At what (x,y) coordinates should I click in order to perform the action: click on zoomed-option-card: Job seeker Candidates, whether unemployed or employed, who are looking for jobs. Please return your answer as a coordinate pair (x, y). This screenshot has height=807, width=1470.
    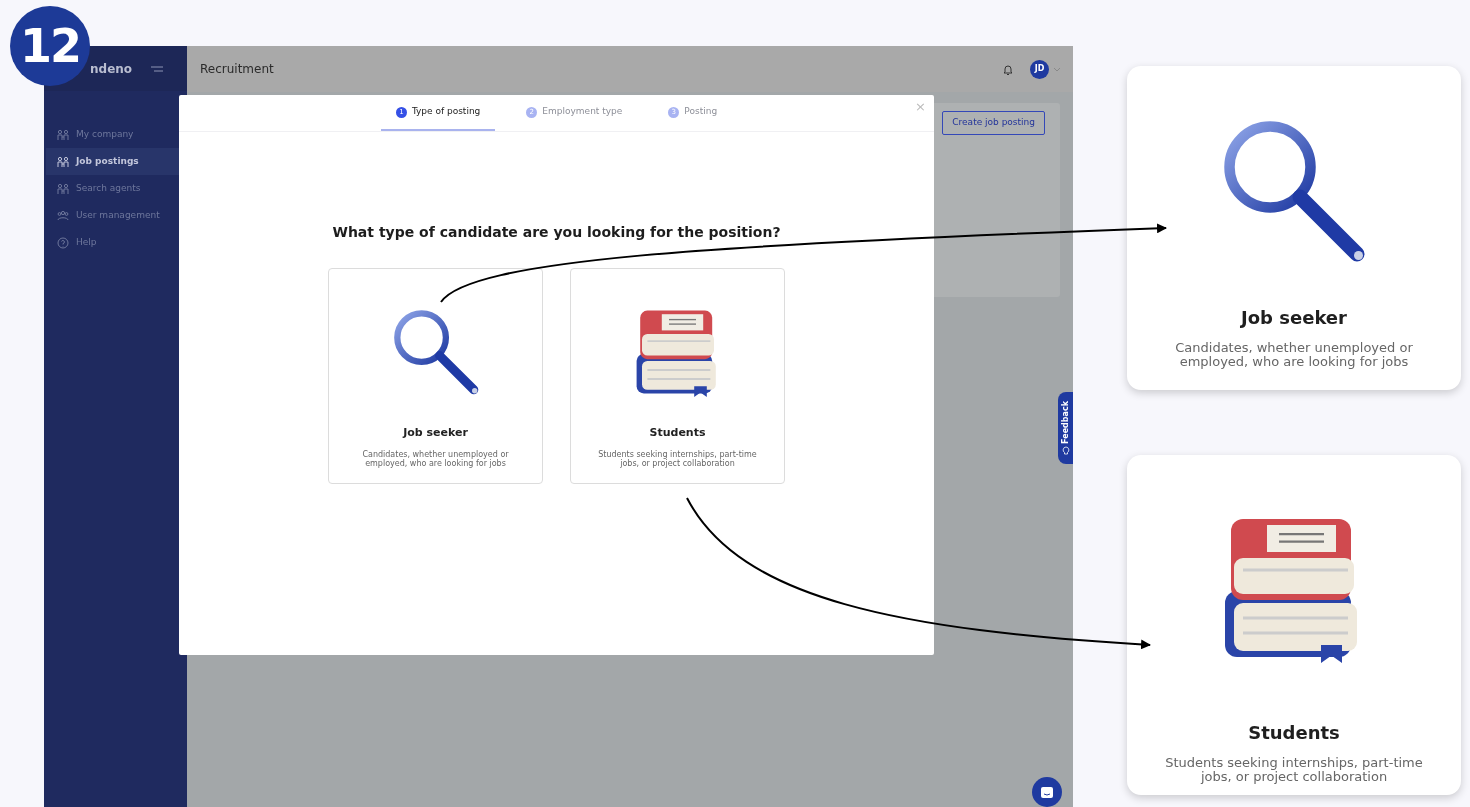
    Looking at the image, I should click on (1294, 228).